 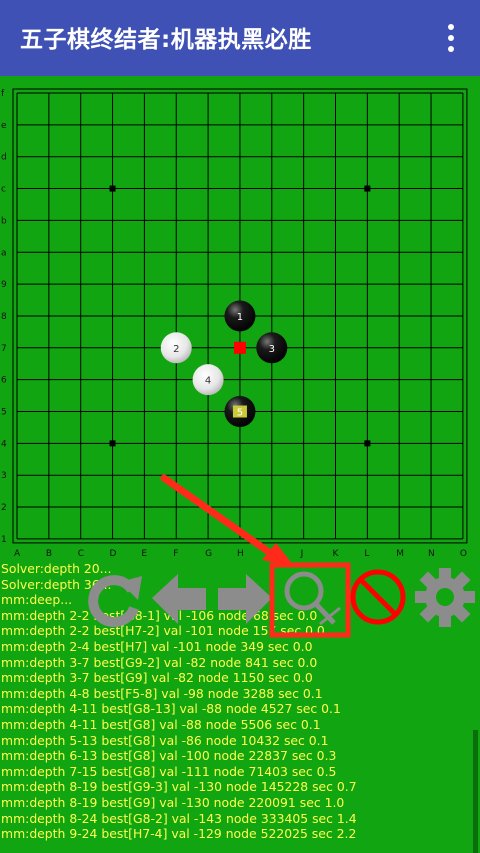 I want to click on row-label: 7, so click(x=4, y=349).